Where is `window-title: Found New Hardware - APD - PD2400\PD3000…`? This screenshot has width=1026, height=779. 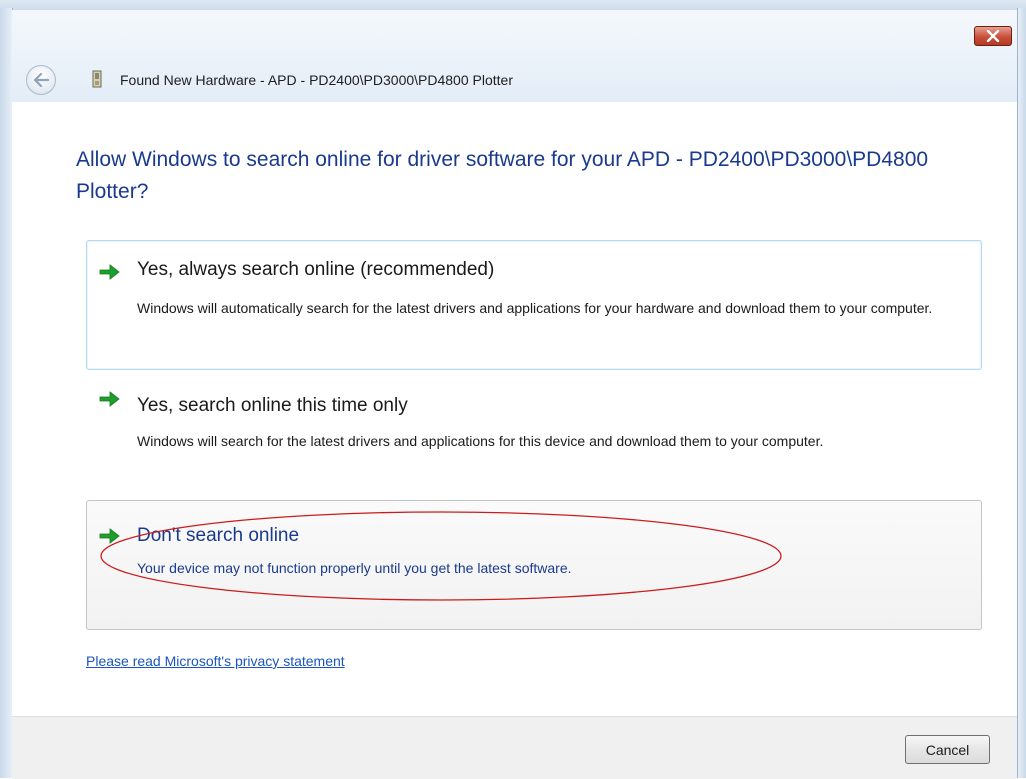
window-title: Found New Hardware - APD - PD2400\PD3000… is located at coordinates (316, 80).